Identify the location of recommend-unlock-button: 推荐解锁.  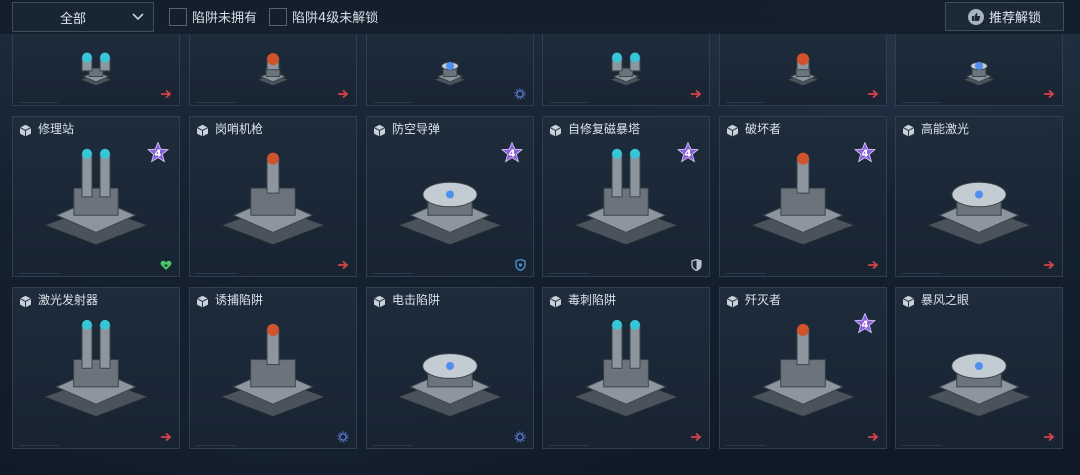
(1004, 16).